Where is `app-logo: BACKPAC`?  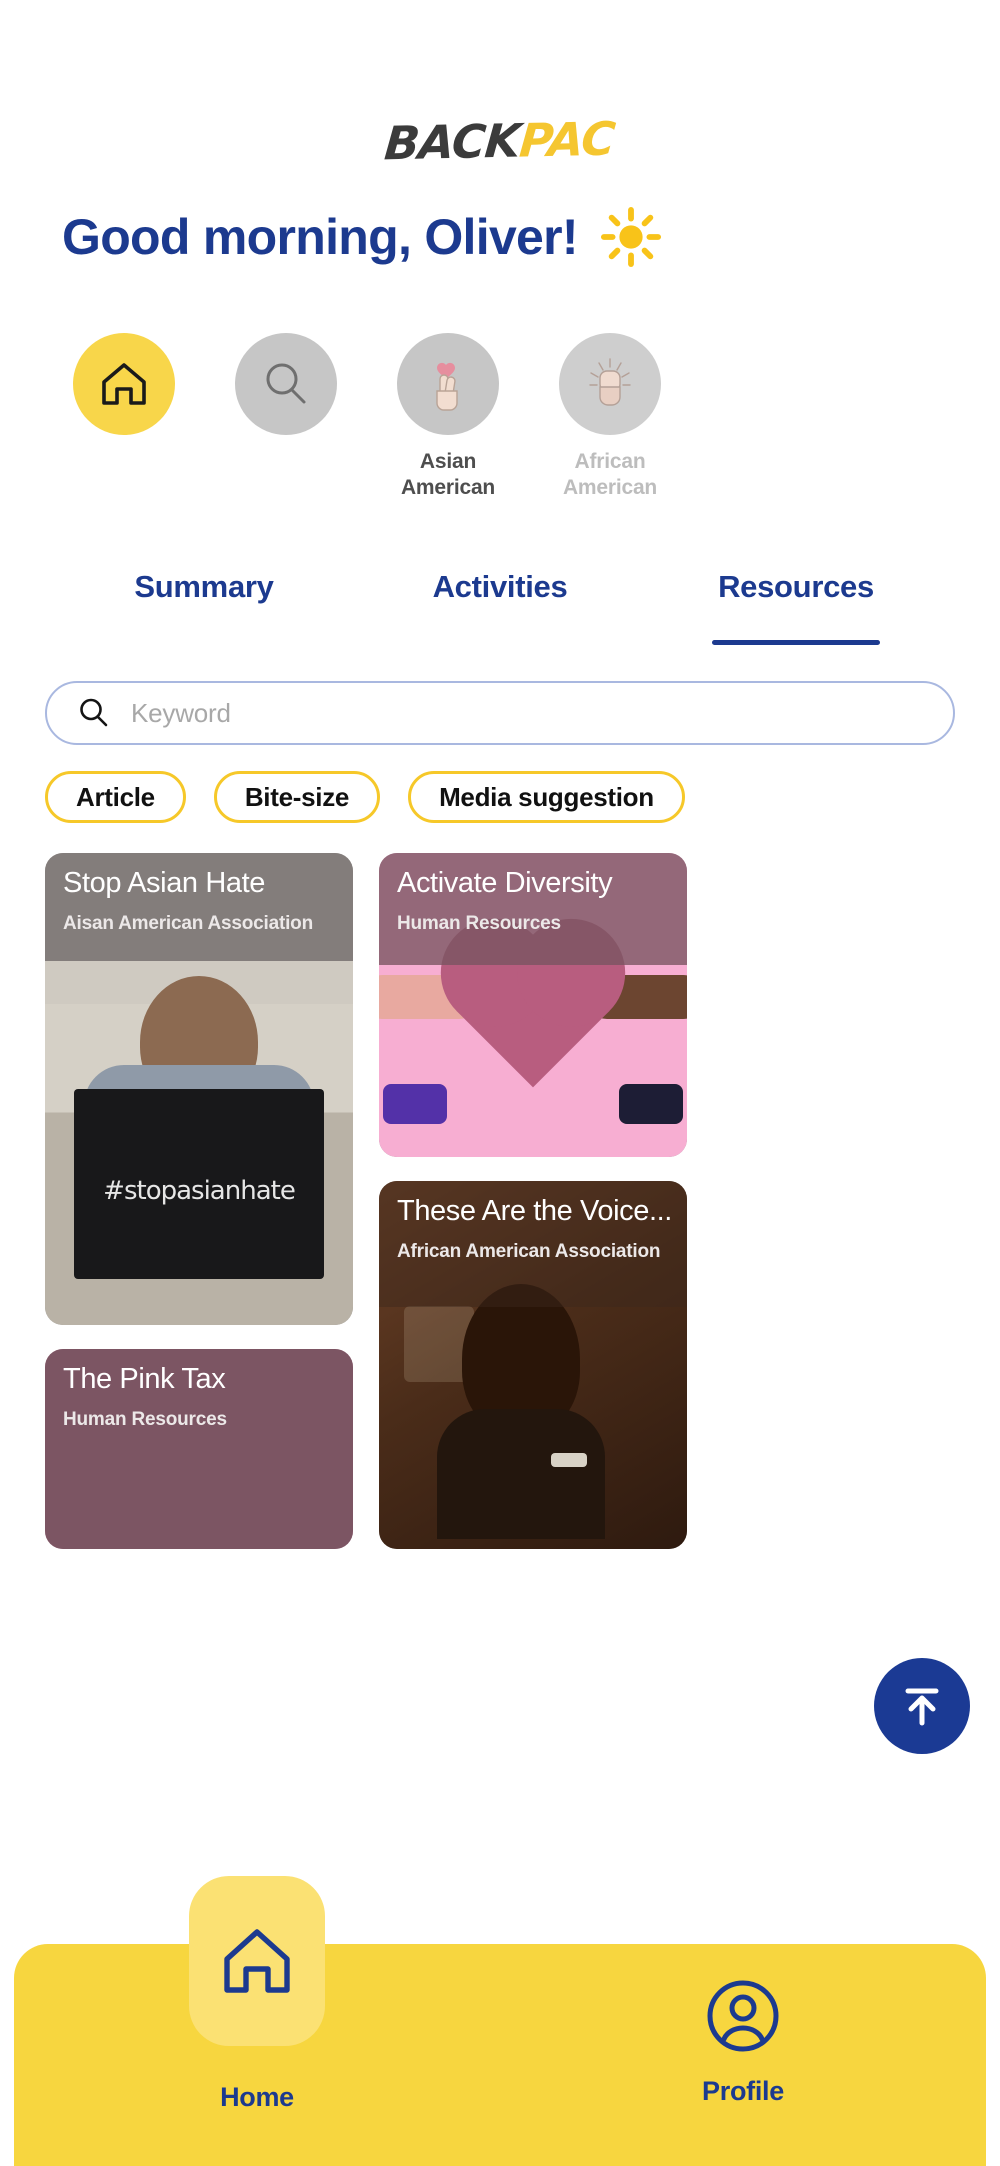
app-logo: BACKPAC is located at coordinates (500, 87).